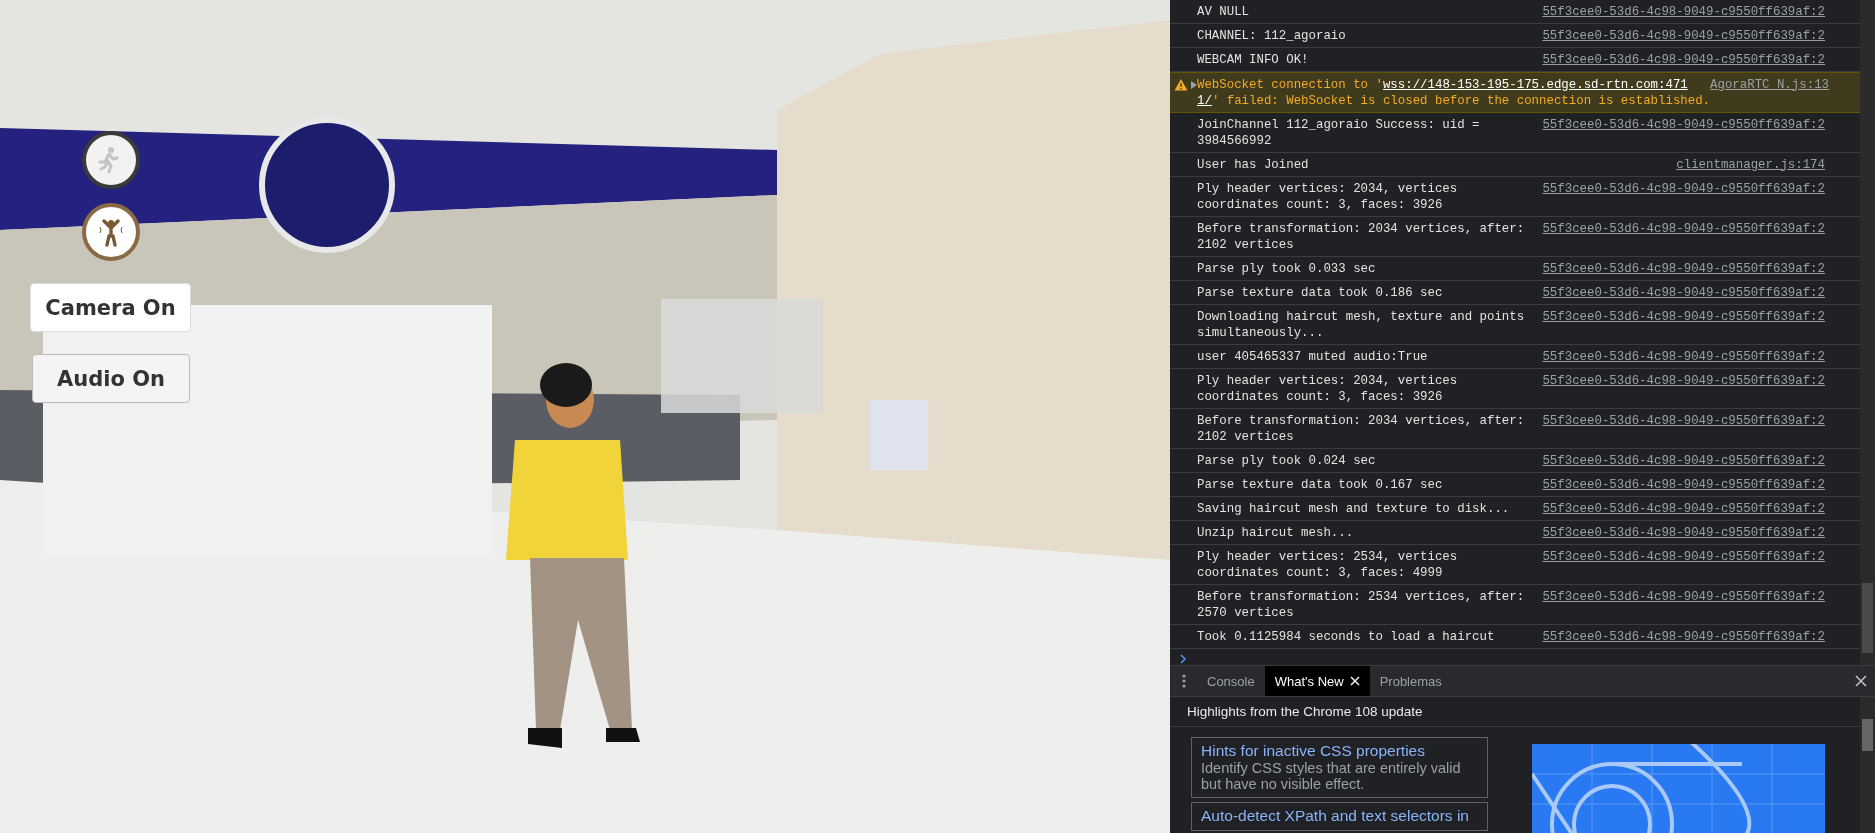  Describe the element at coordinates (1346, 636) in the screenshot. I see `log-message: Took 0.1125984 seconds to load a haircut` at that location.